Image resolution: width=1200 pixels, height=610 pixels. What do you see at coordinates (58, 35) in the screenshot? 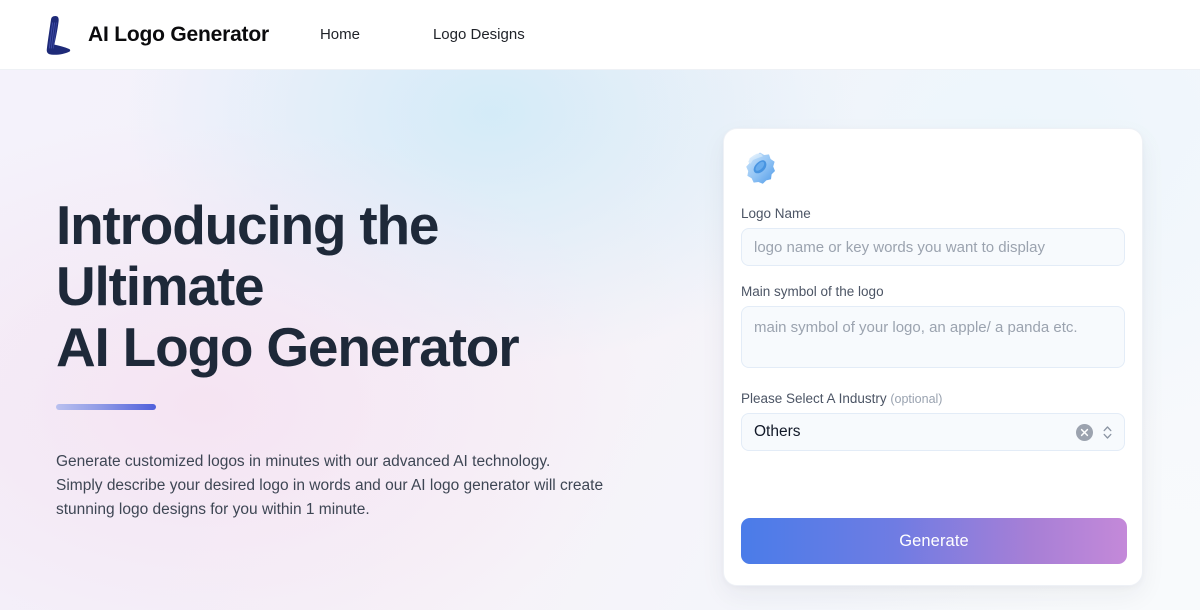
I see `stylized-letter-l-logo-icon` at bounding box center [58, 35].